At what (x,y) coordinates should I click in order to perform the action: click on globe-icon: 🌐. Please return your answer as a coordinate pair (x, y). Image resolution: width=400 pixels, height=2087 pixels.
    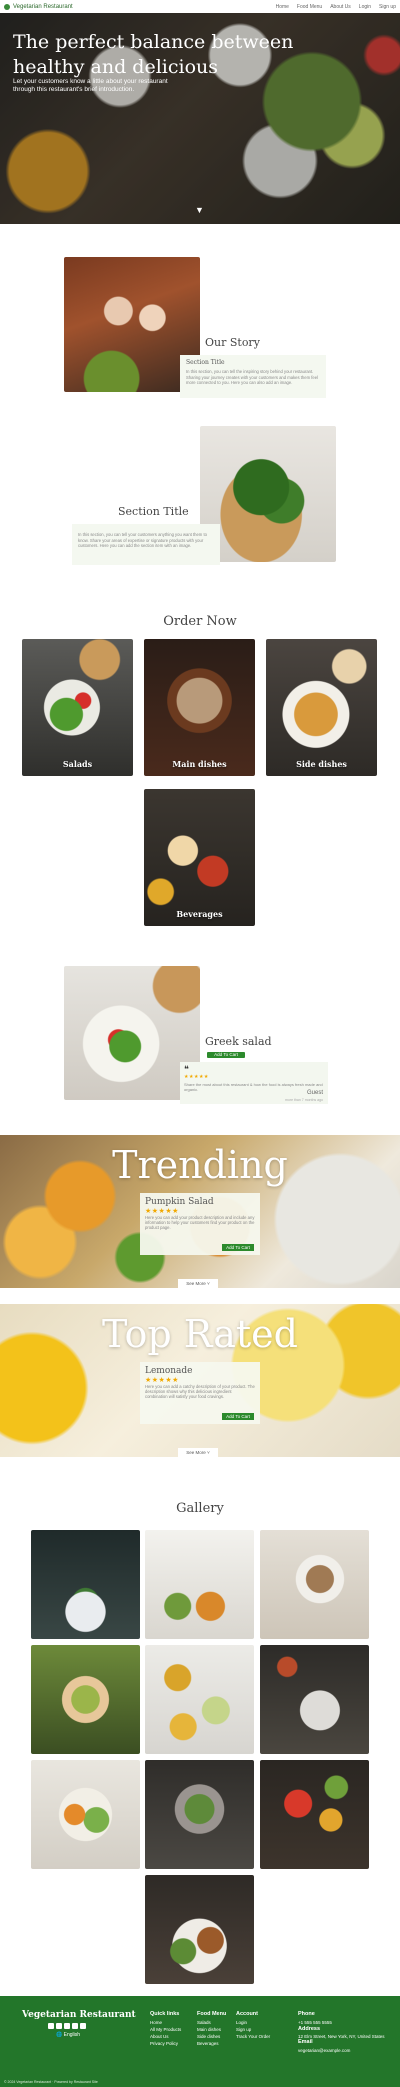
    Looking at the image, I should click on (59, 2035).